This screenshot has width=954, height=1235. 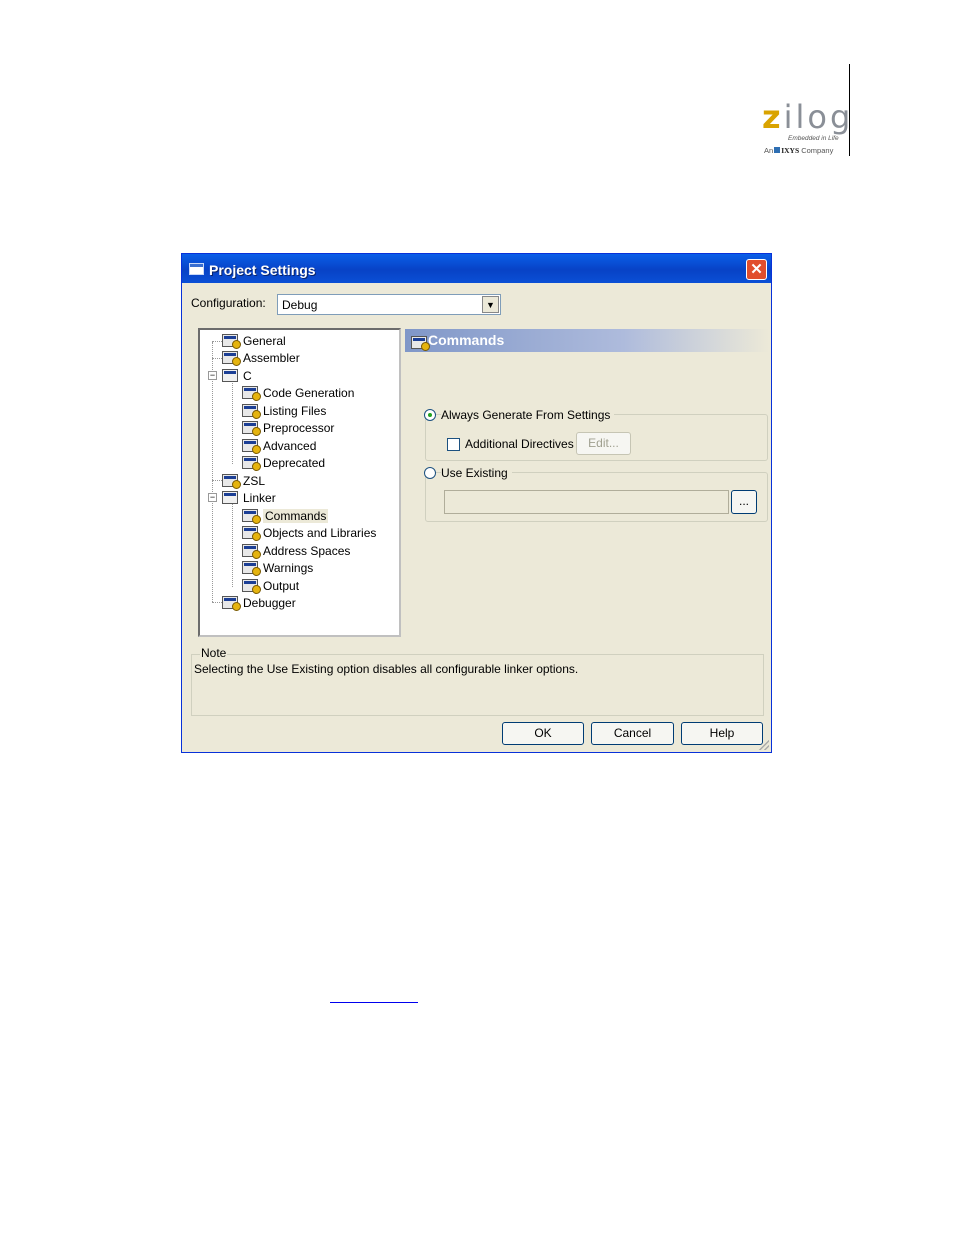 What do you see at coordinates (756, 269) in the screenshot?
I see `close-button: ✕` at bounding box center [756, 269].